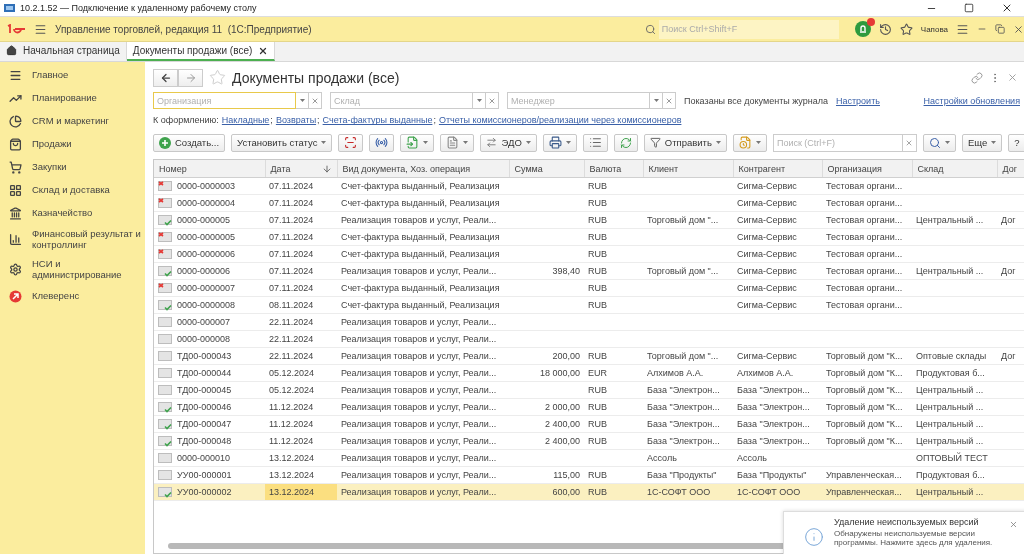 This screenshot has width=1024, height=554. I want to click on table-cell: 11.12.2024, so click(301, 407).